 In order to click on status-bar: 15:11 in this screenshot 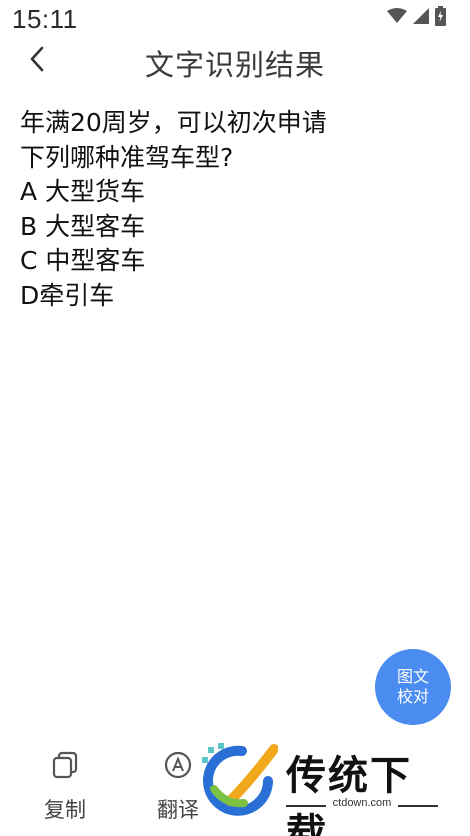, I will do `click(235, 20)`.